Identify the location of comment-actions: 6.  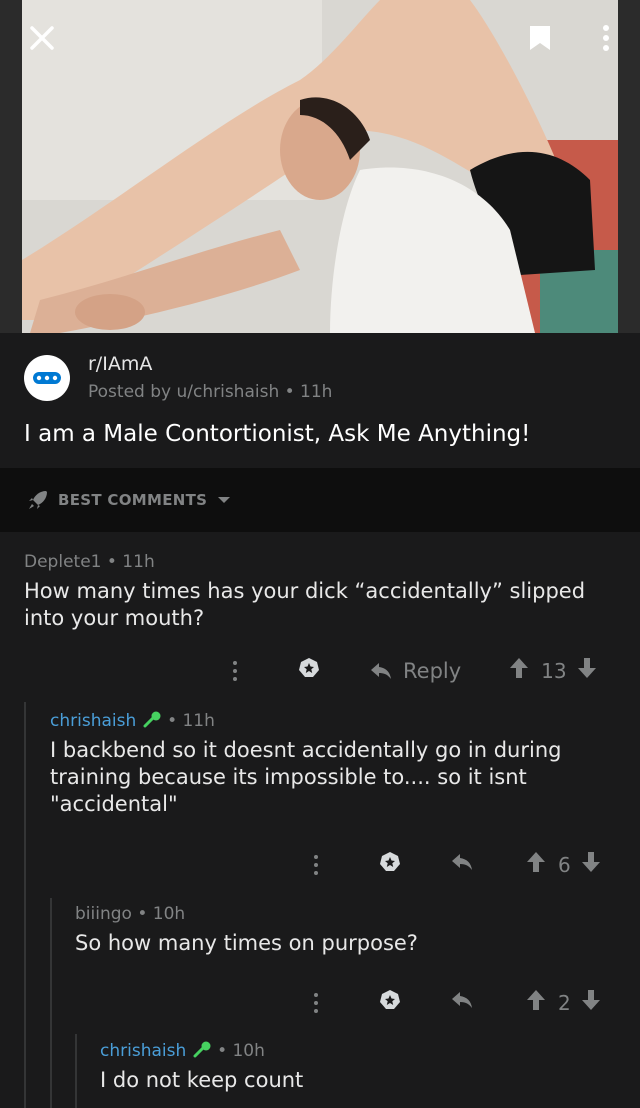
(453, 864).